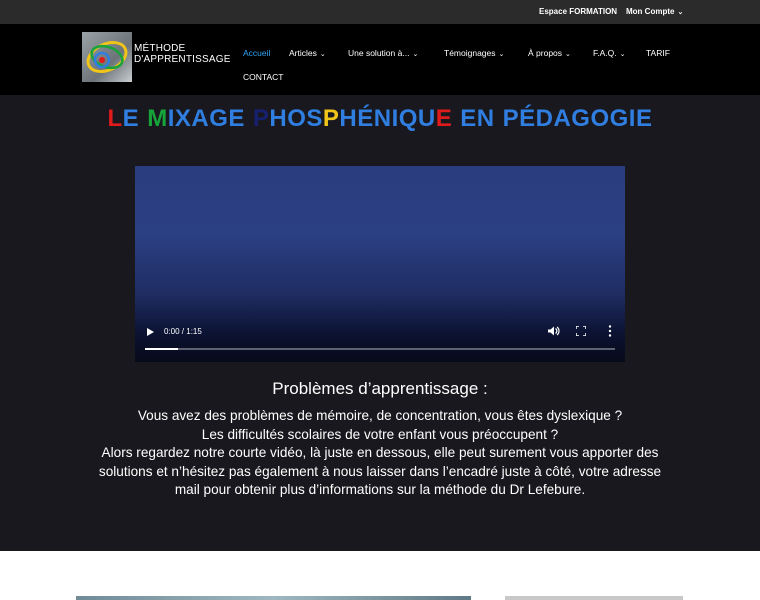  I want to click on nav-item-contact: CONTACT, so click(263, 77).